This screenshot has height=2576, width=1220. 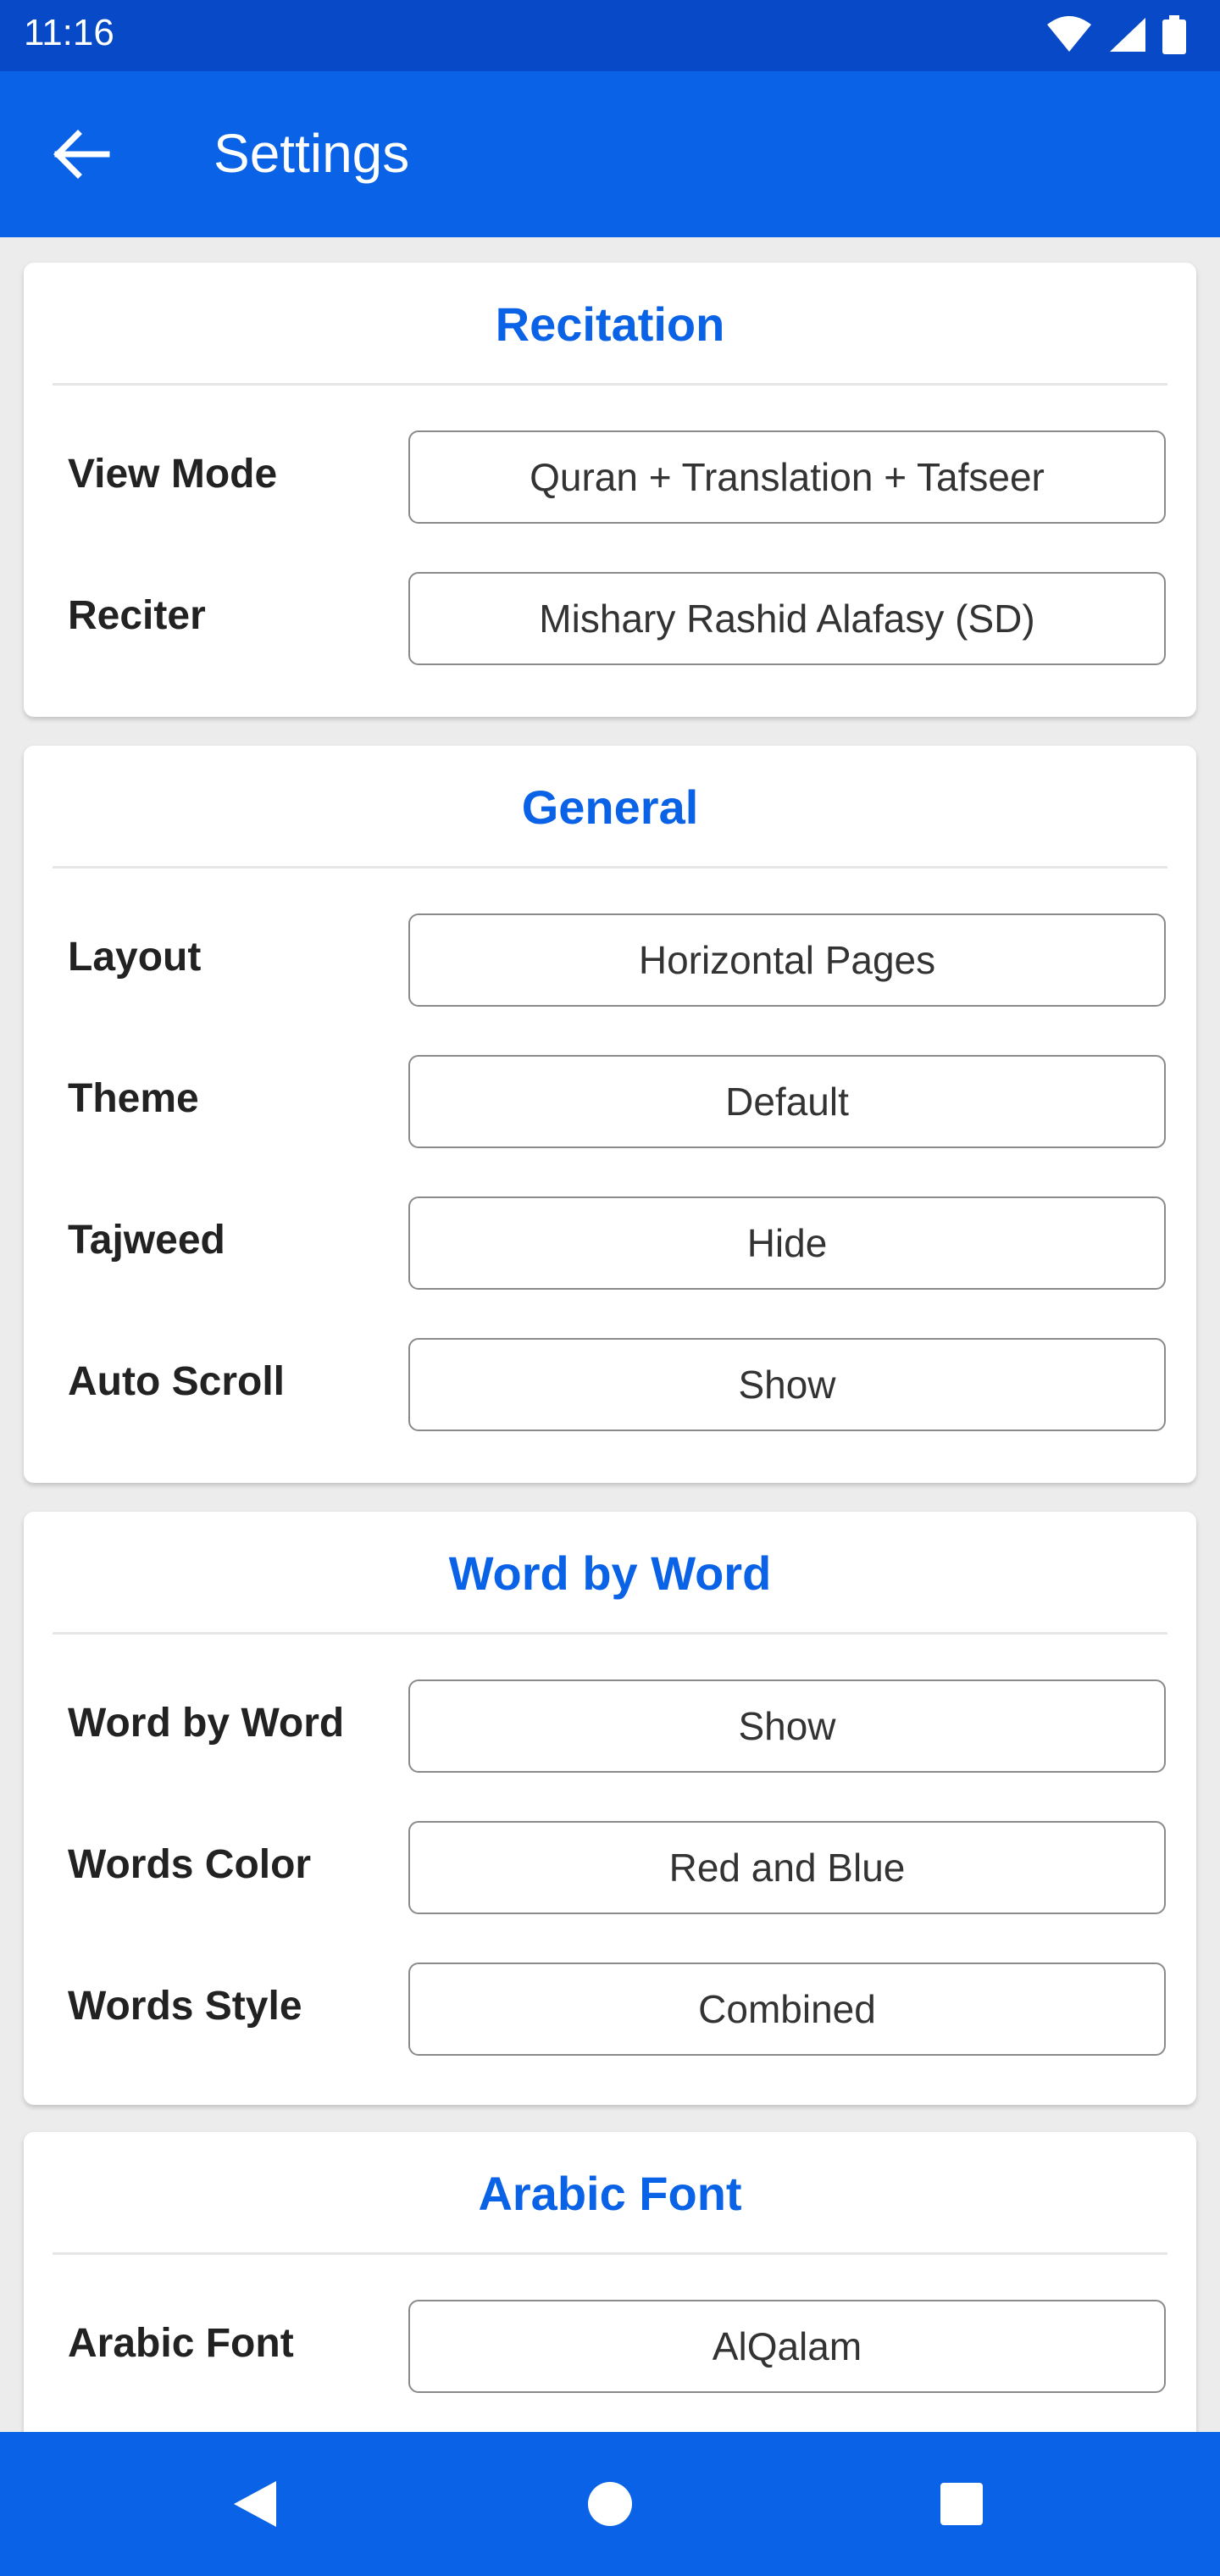 What do you see at coordinates (787, 1384) in the screenshot?
I see `auto-scroll-button: Show` at bounding box center [787, 1384].